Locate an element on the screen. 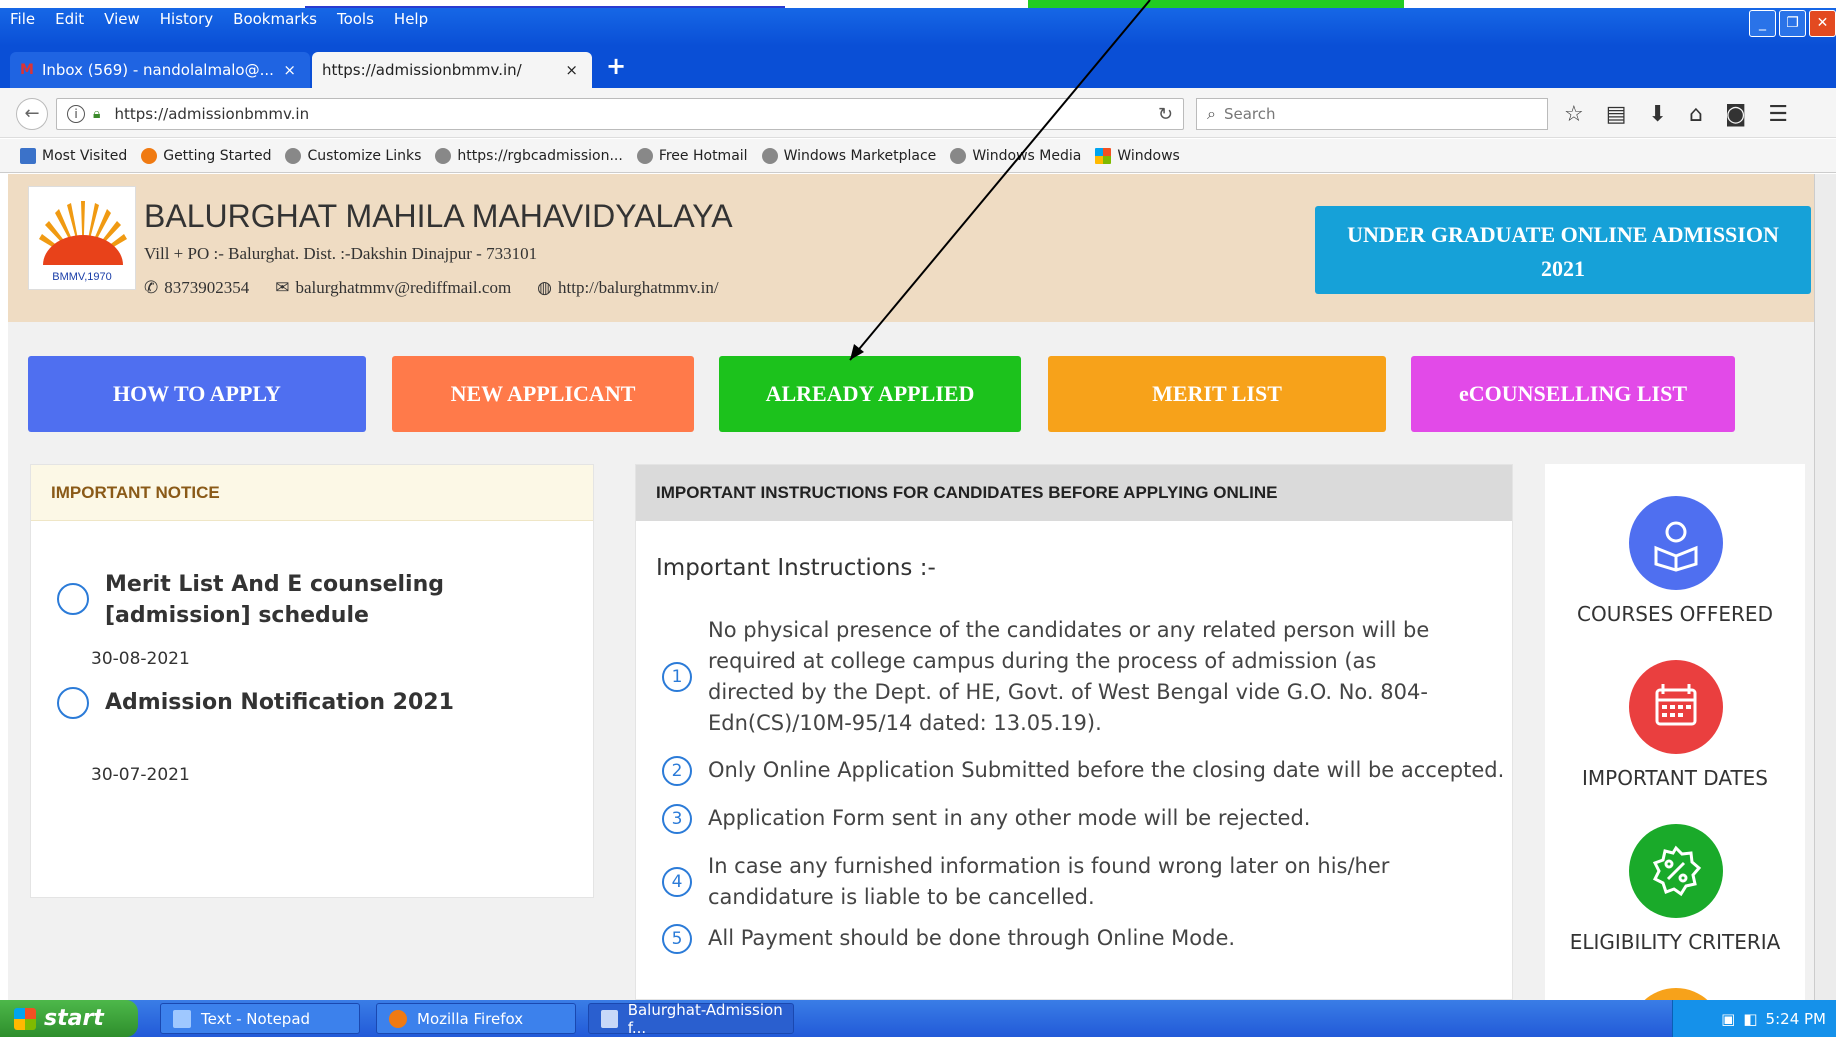 Image resolution: width=1836 pixels, height=1037 pixels. download-icon: ⬇ is located at coordinates (1658, 114).